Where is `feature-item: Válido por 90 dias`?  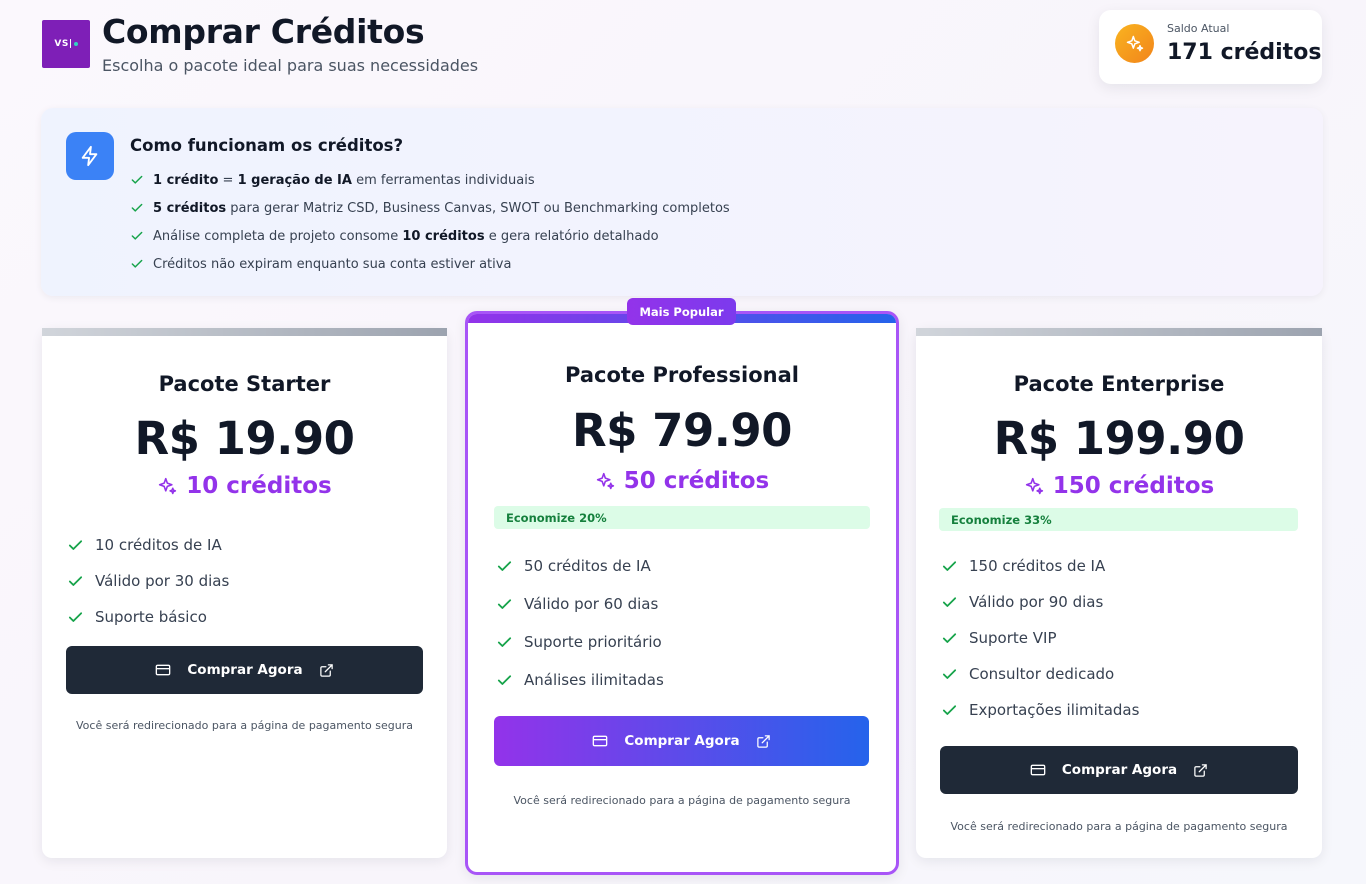 feature-item: Válido por 90 dias is located at coordinates (1040, 602).